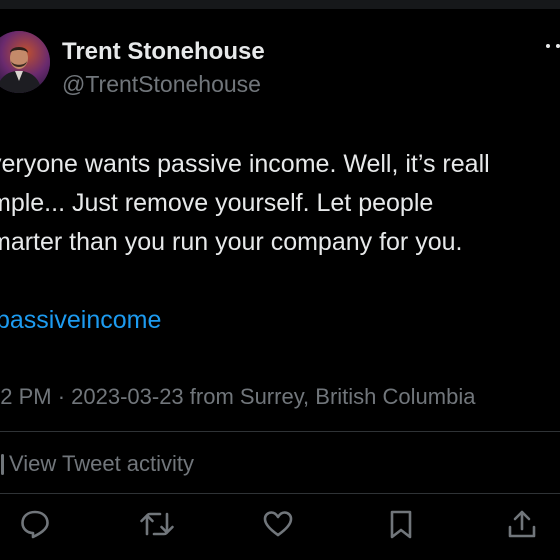 This screenshot has height=560, width=560. What do you see at coordinates (80, 320) in the screenshot?
I see `hashtag-link: passiveincome` at bounding box center [80, 320].